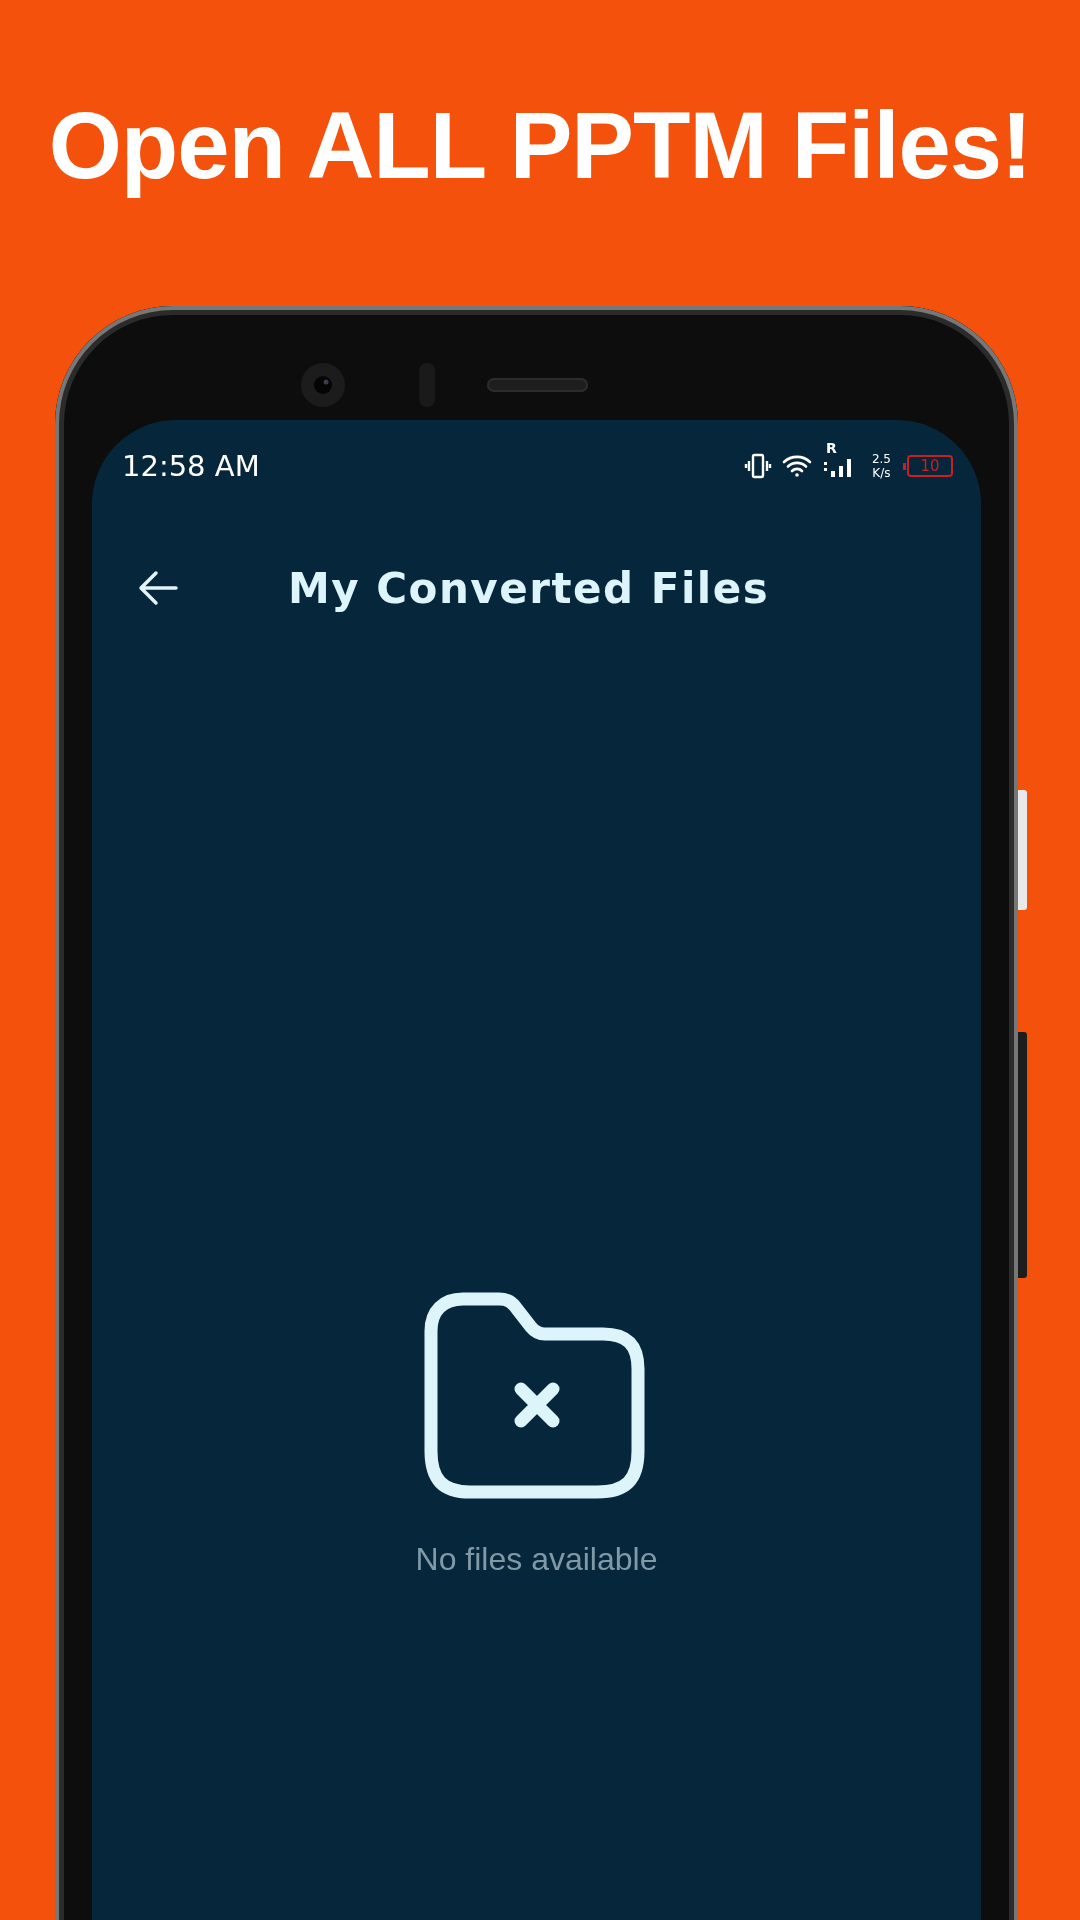 The height and width of the screenshot is (1920, 1080). Describe the element at coordinates (831, 448) in the screenshot. I see `network-type-label: R` at that location.